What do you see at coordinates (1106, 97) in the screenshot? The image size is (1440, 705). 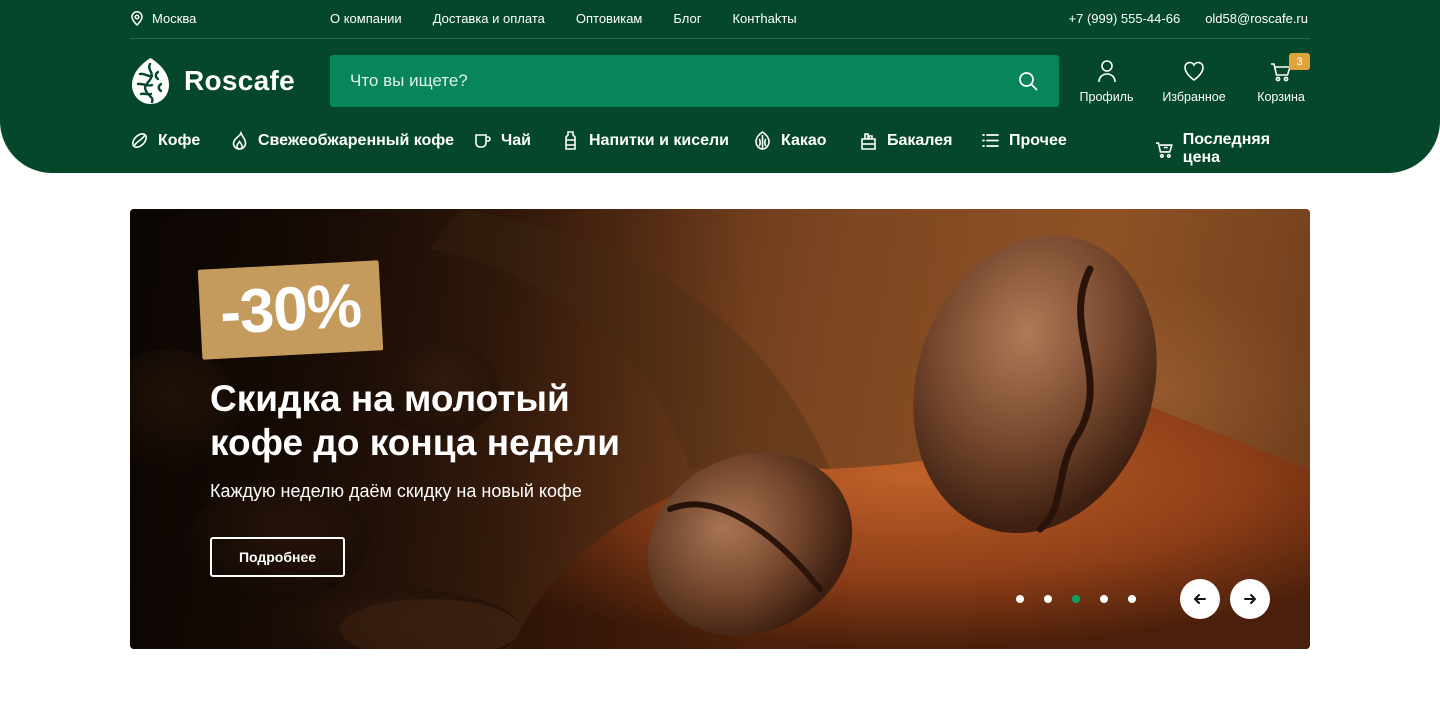 I see `profile-label: Профиль` at bounding box center [1106, 97].